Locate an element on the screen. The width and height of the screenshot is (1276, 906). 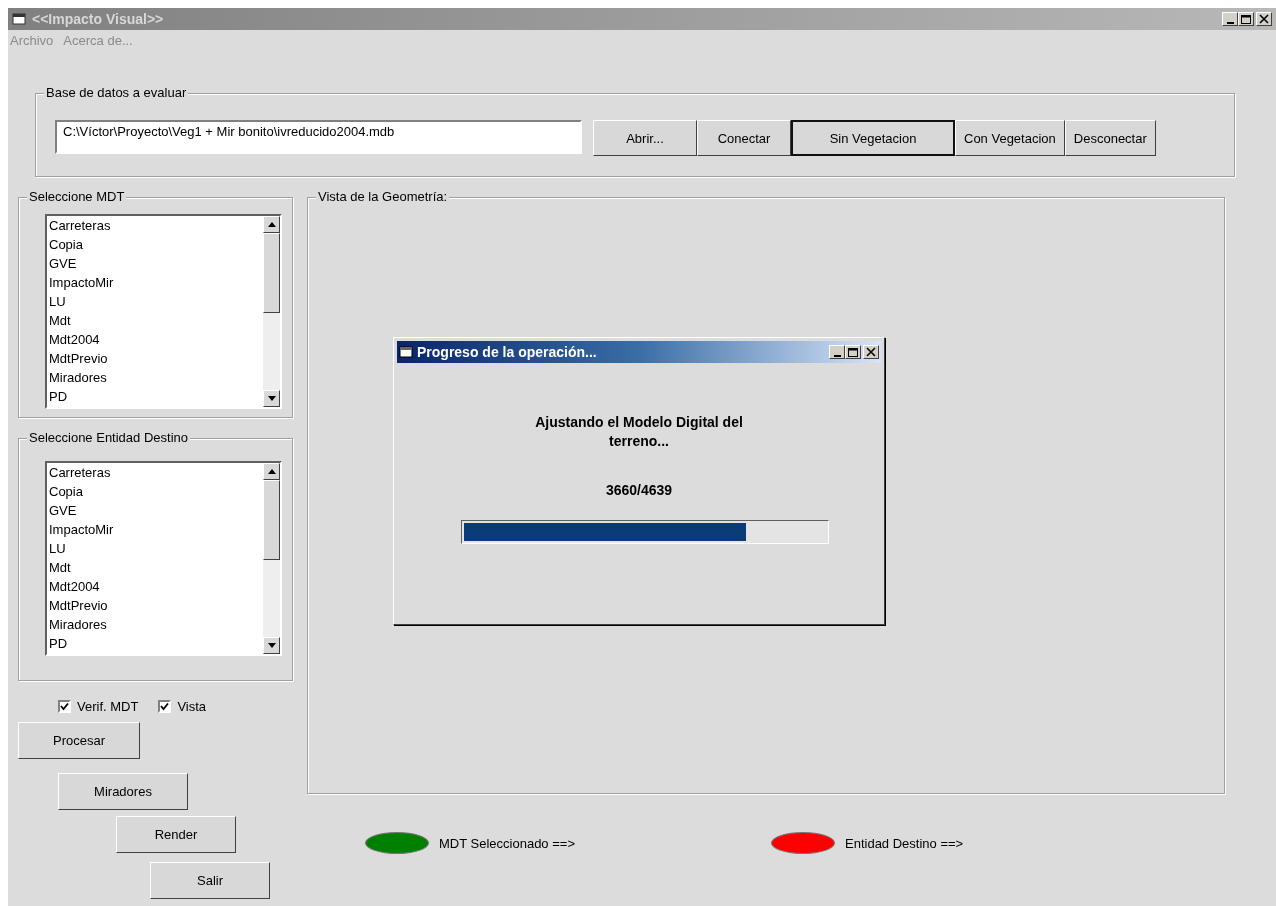
database-button: Sin Vegetacion is located at coordinates (873, 138).